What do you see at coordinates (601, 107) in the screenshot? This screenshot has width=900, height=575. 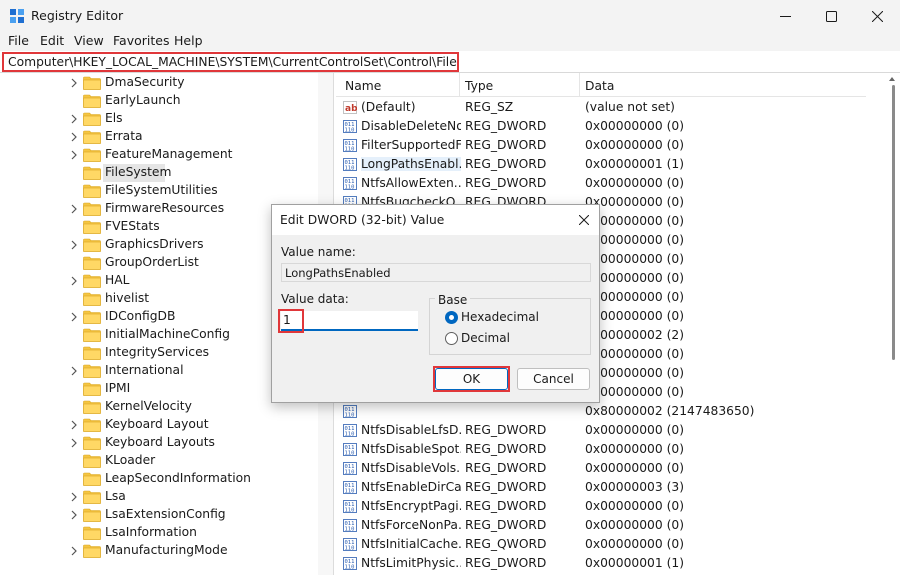 I see `table-row: ab (Default) REG_SZ (value not set)` at bounding box center [601, 107].